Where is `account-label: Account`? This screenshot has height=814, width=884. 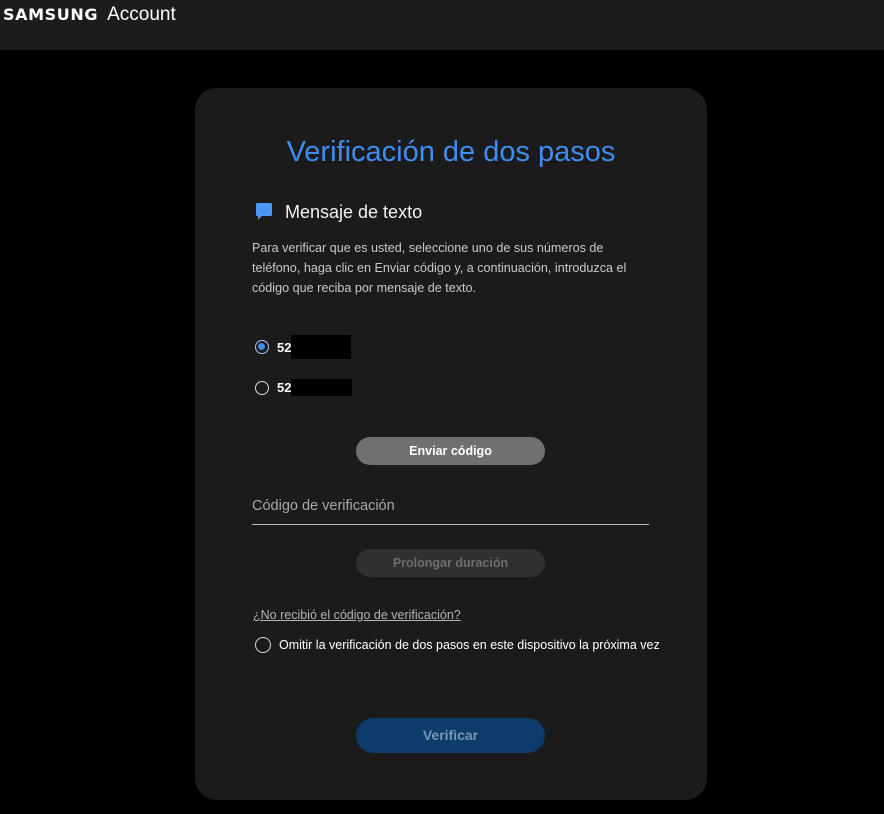
account-label: Account is located at coordinates (141, 14).